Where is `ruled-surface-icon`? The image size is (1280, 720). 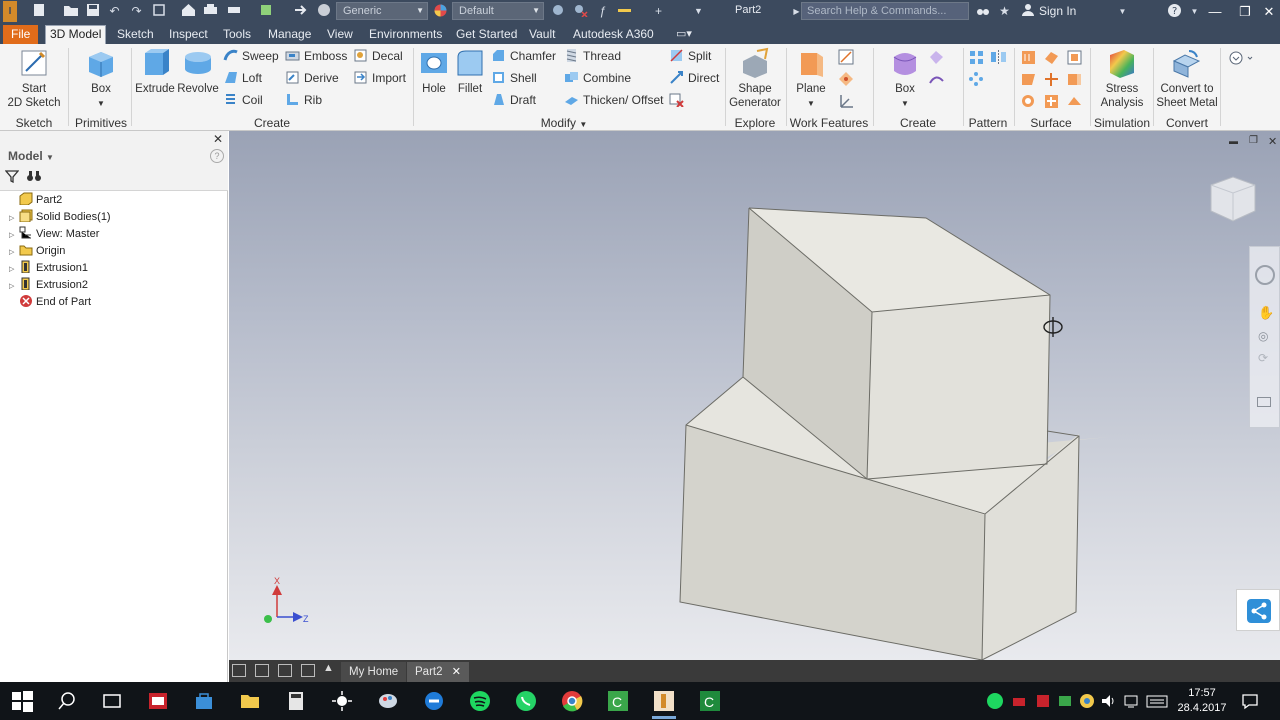 ruled-surface-icon is located at coordinates (1028, 79).